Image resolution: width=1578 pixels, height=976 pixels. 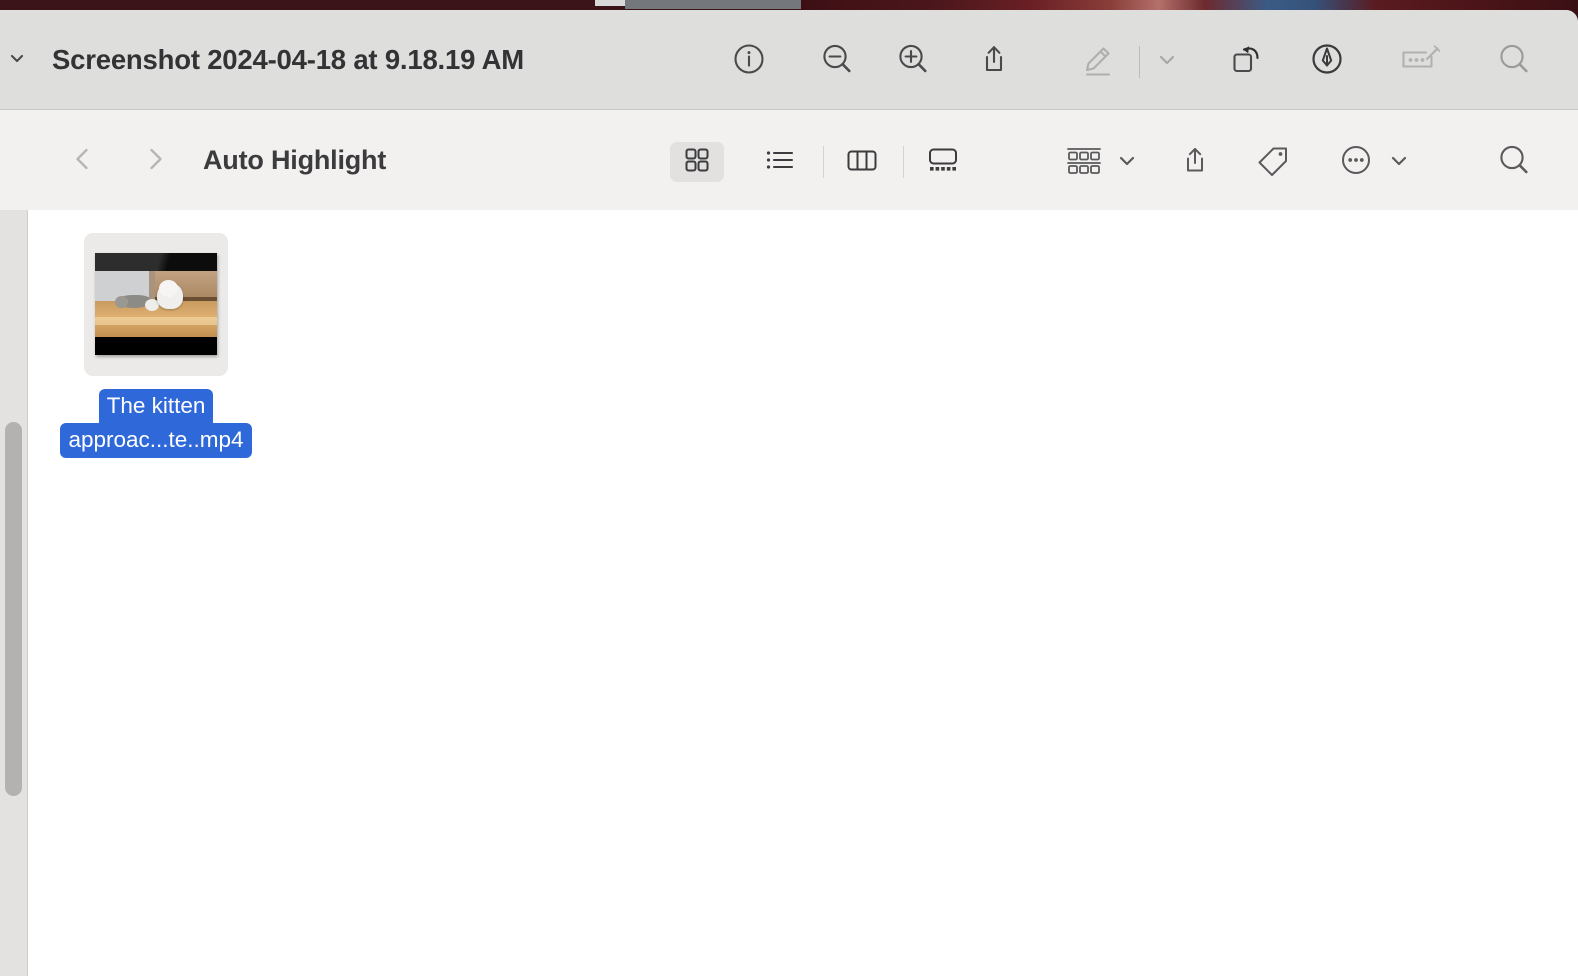 I want to click on finder-search-button, so click(x=1514, y=162).